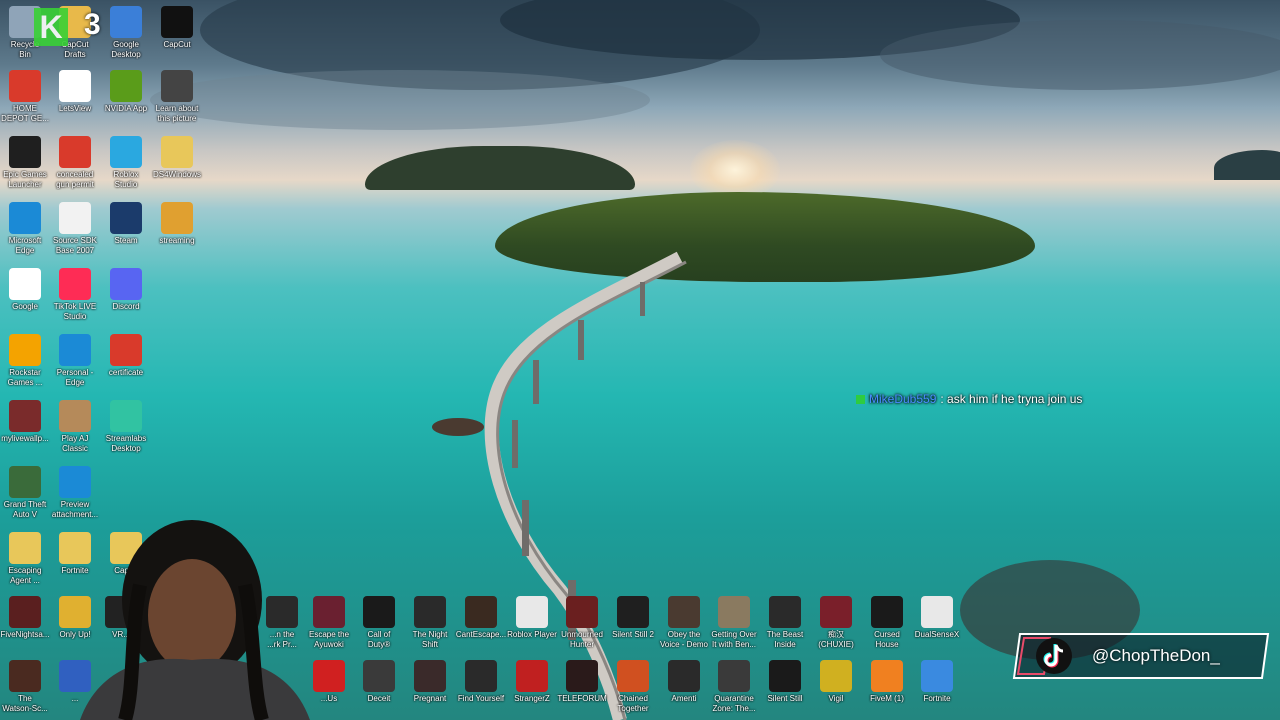  Describe the element at coordinates (75, 377) in the screenshot. I see `shortcut-label: Personal - Edge` at that location.